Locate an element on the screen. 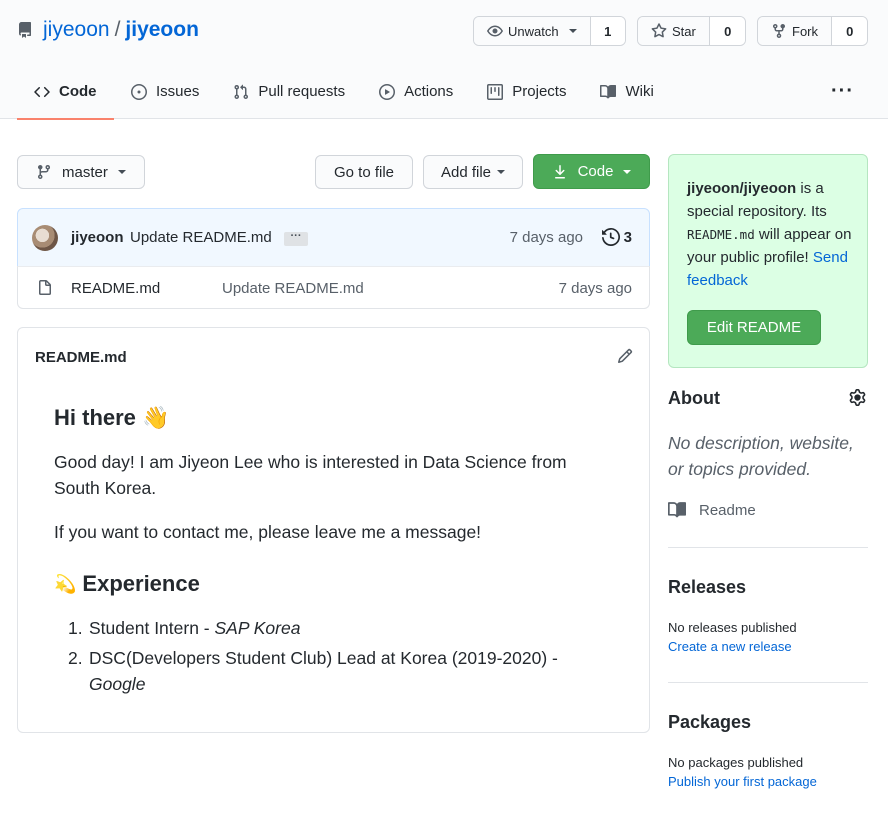 The width and height of the screenshot is (888, 826). list-text: Student Intern - is located at coordinates (152, 628).